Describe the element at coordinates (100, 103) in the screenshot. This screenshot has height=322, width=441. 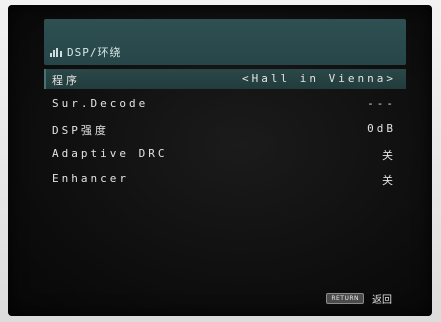
I see `menu-item-label: Sur.Decode` at that location.